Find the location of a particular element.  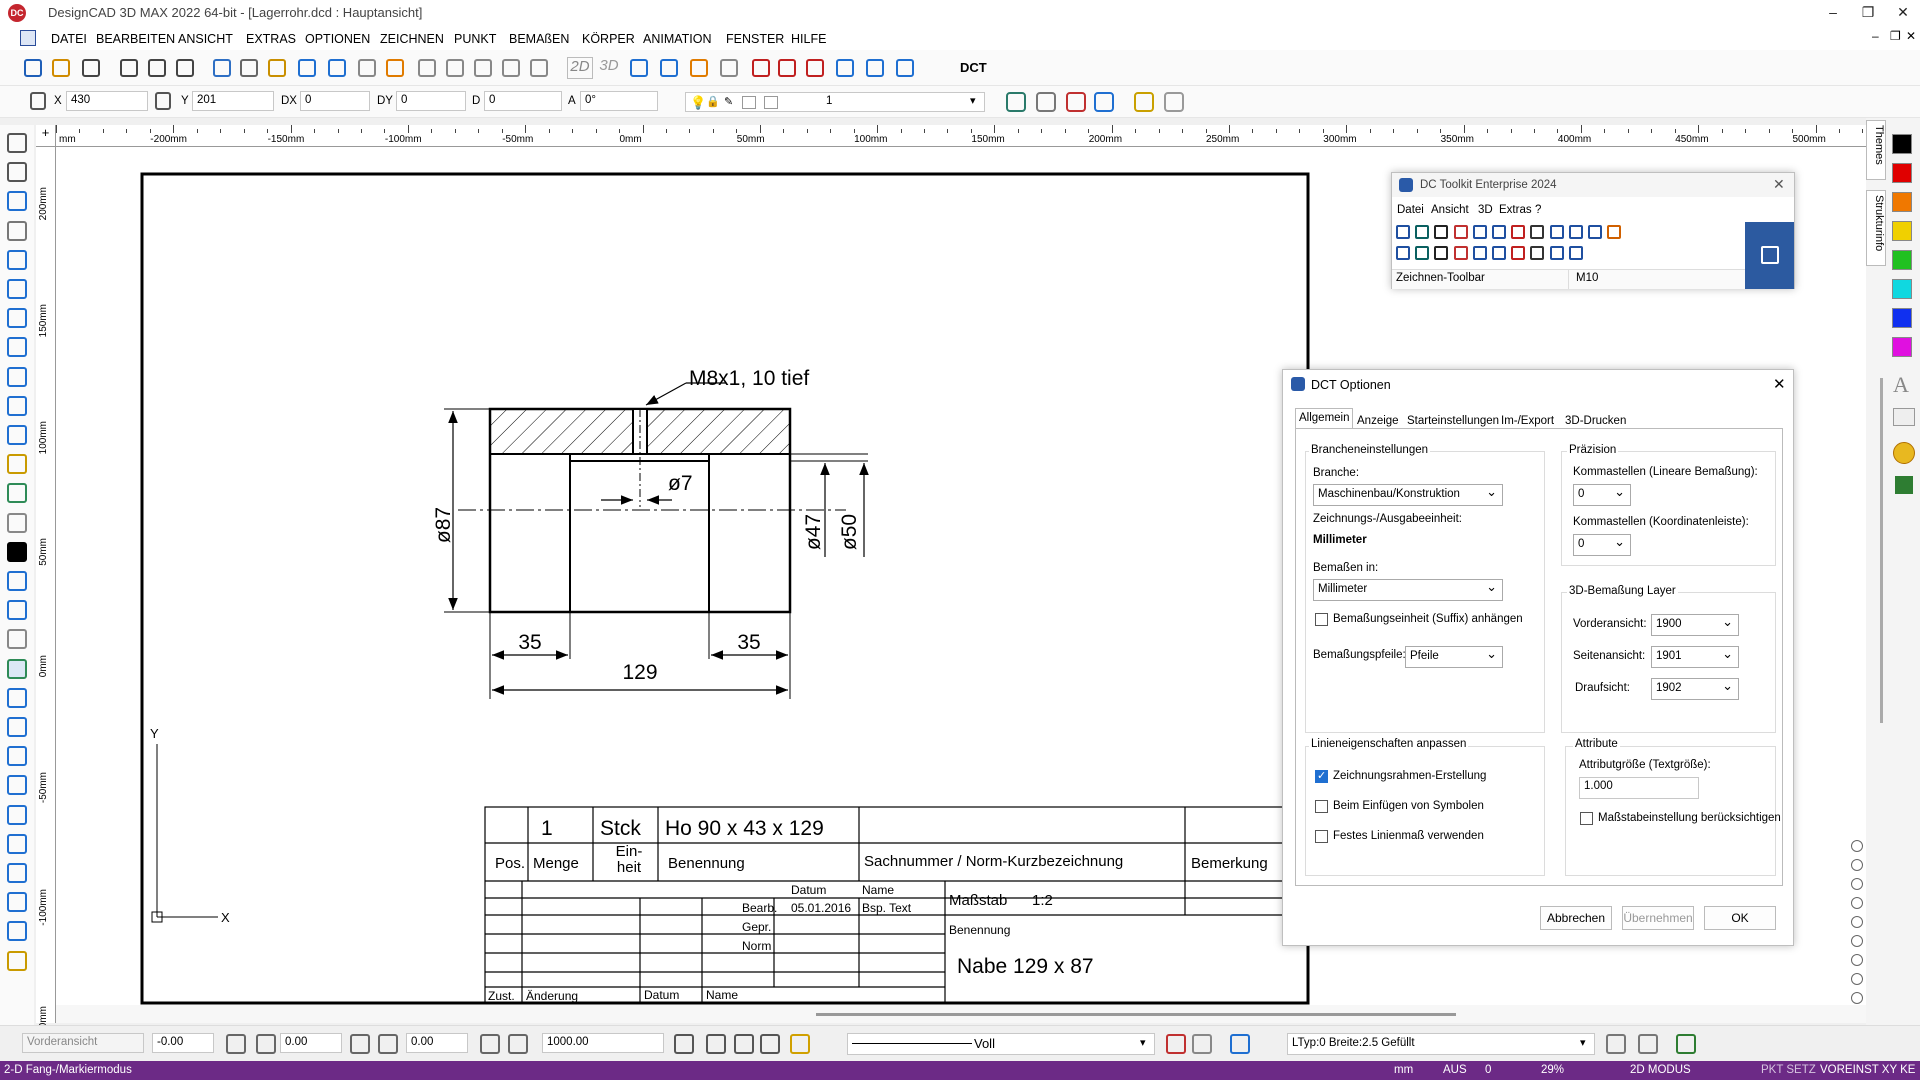

polyline-icon is located at coordinates (17, 201).